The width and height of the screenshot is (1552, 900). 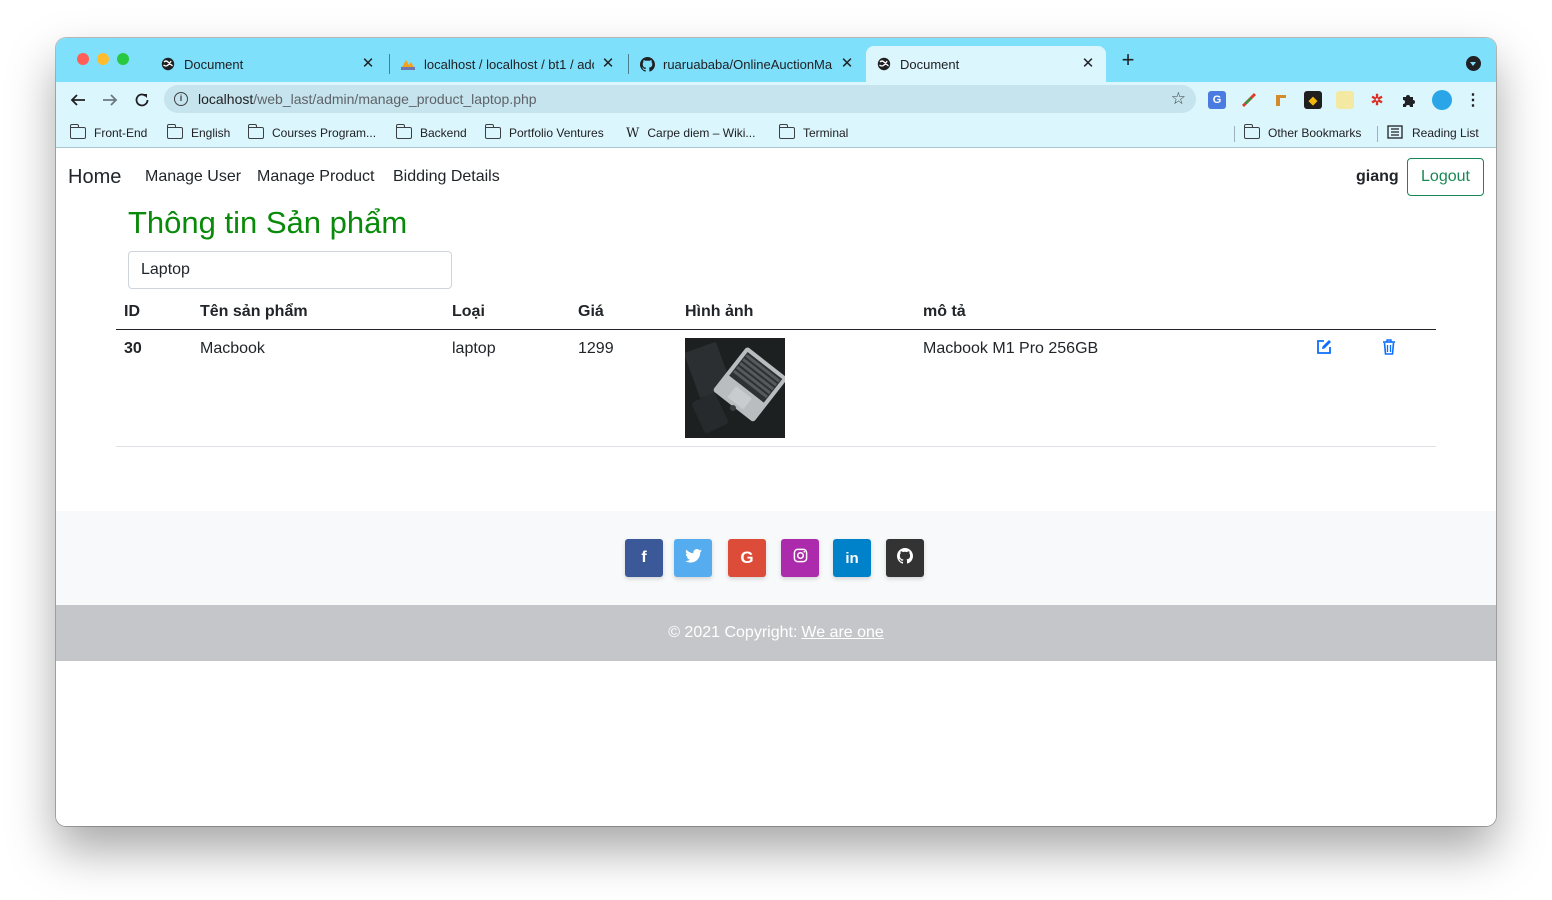 I want to click on back-arrow-icon, so click(x=78, y=100).